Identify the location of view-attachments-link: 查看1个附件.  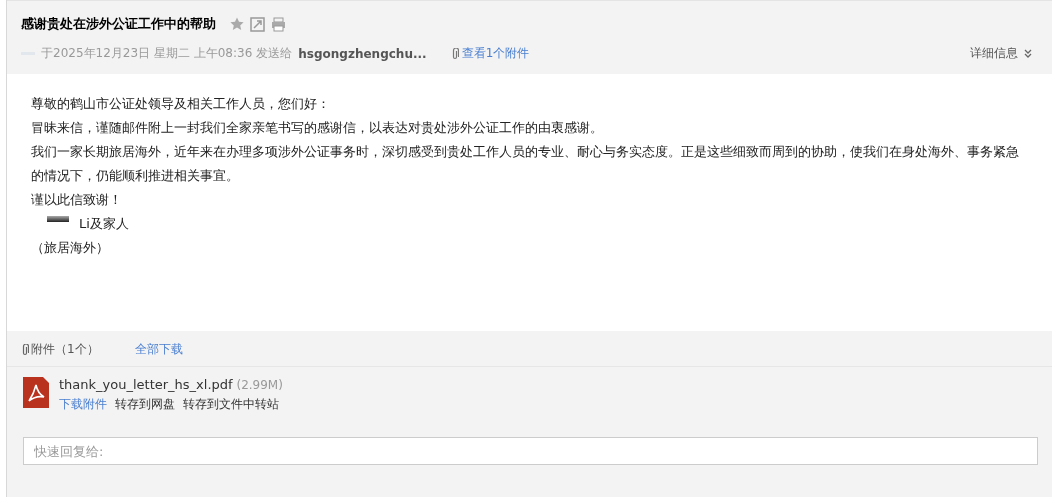
(490, 53).